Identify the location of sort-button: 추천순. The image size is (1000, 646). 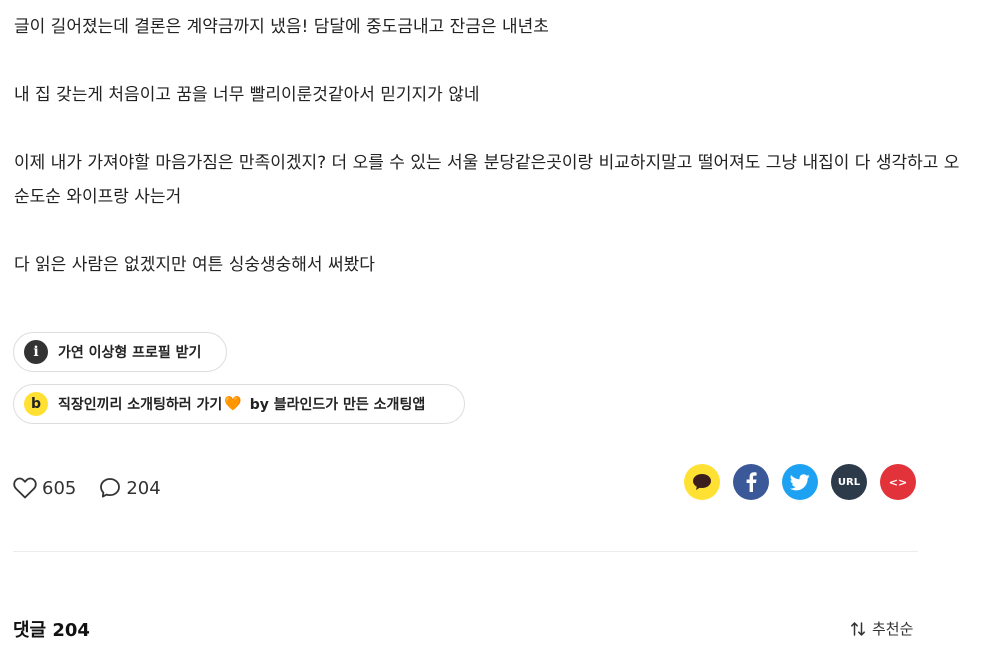
(881, 628).